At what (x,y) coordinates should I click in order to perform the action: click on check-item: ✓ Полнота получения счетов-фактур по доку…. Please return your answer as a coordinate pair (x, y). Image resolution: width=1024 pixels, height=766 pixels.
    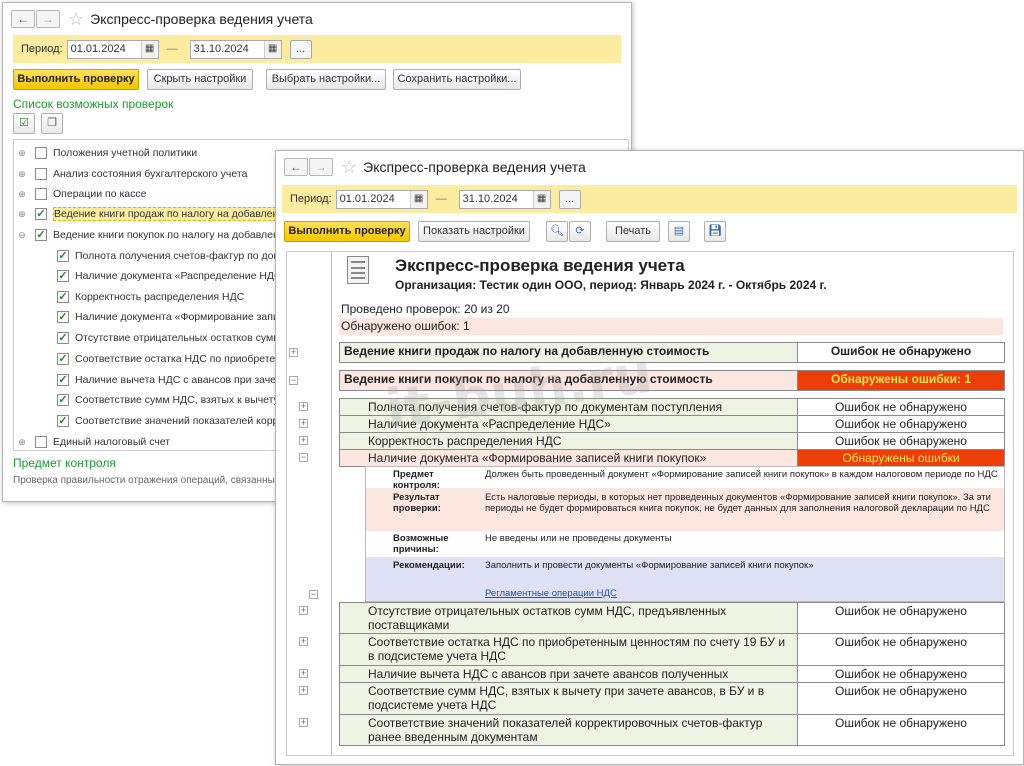
    Looking at the image, I should click on (162, 256).